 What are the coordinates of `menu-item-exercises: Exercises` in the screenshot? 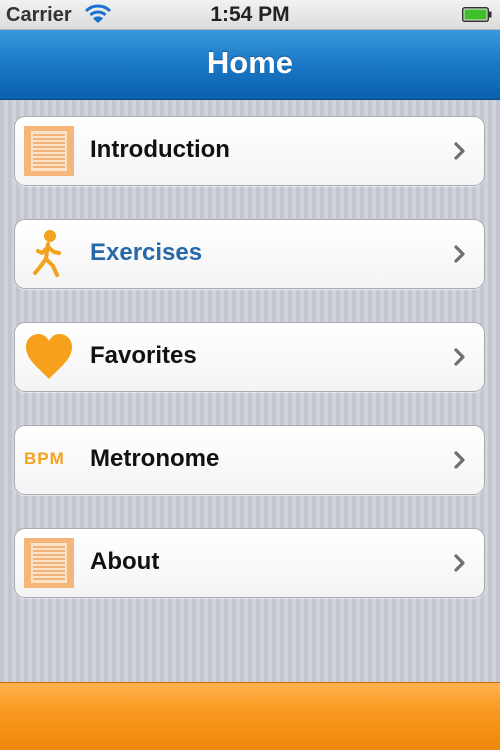 It's located at (249, 254).